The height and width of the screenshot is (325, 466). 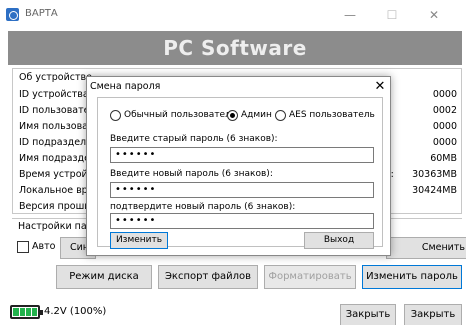 What do you see at coordinates (180, 115) in the screenshot?
I see `radio-regular-user-label: Обычный пользователь` at bounding box center [180, 115].